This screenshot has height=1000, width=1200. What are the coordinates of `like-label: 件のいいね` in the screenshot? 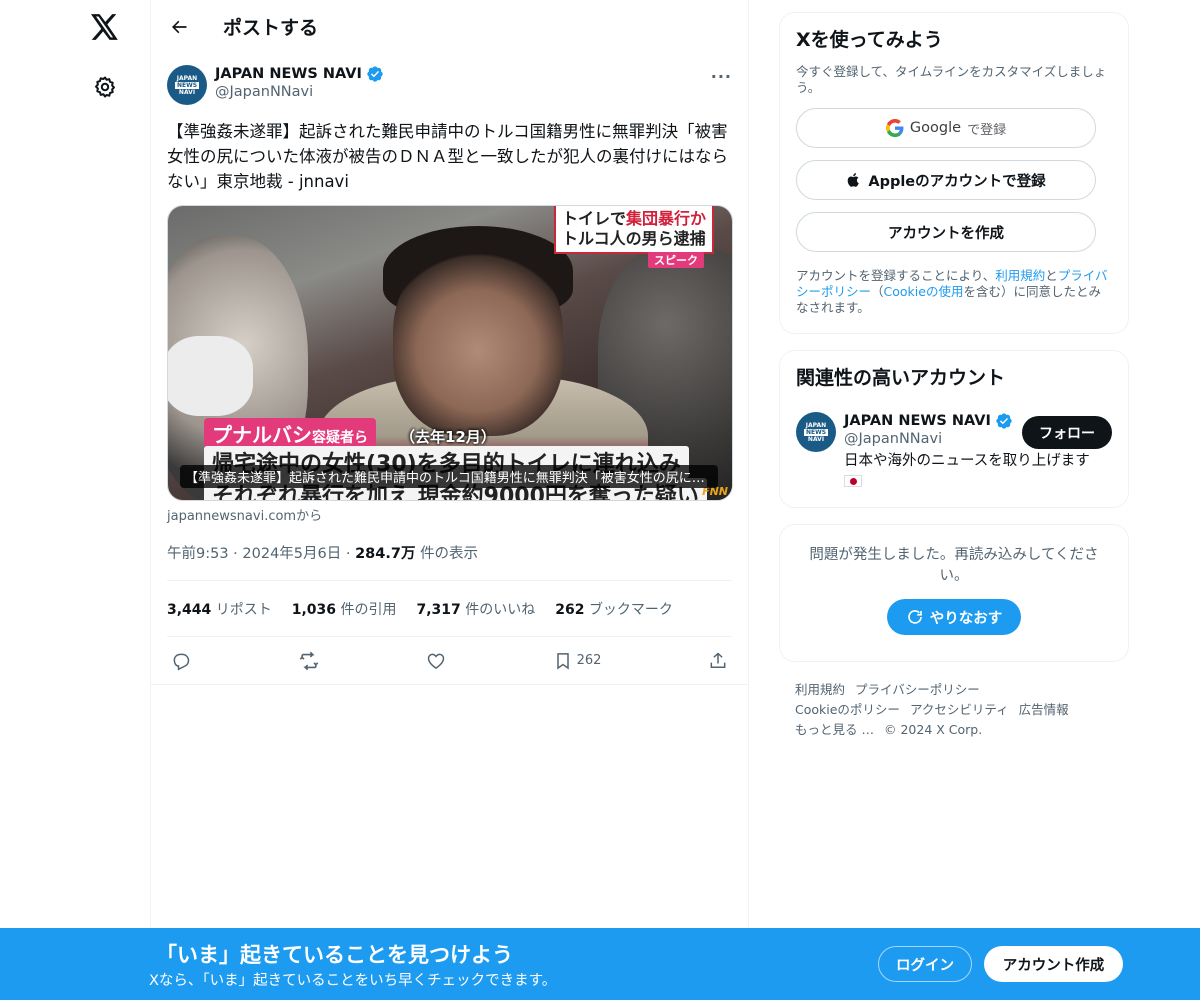 It's located at (500, 610).